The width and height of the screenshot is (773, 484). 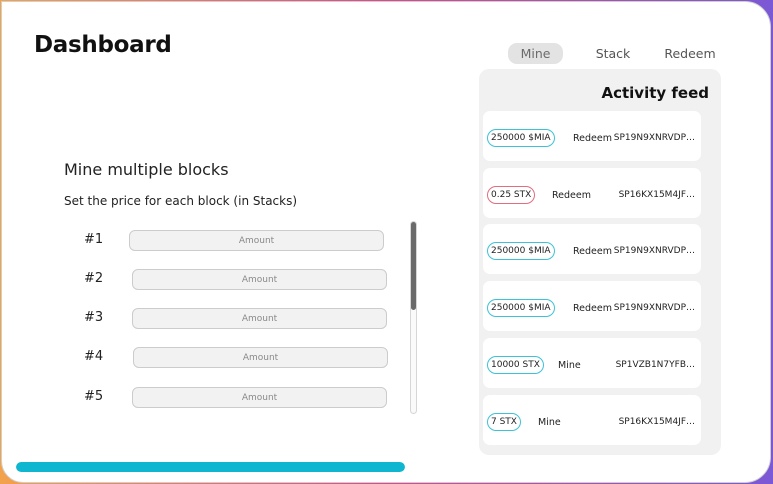 I want to click on block-row-4: #4, so click(x=236, y=358).